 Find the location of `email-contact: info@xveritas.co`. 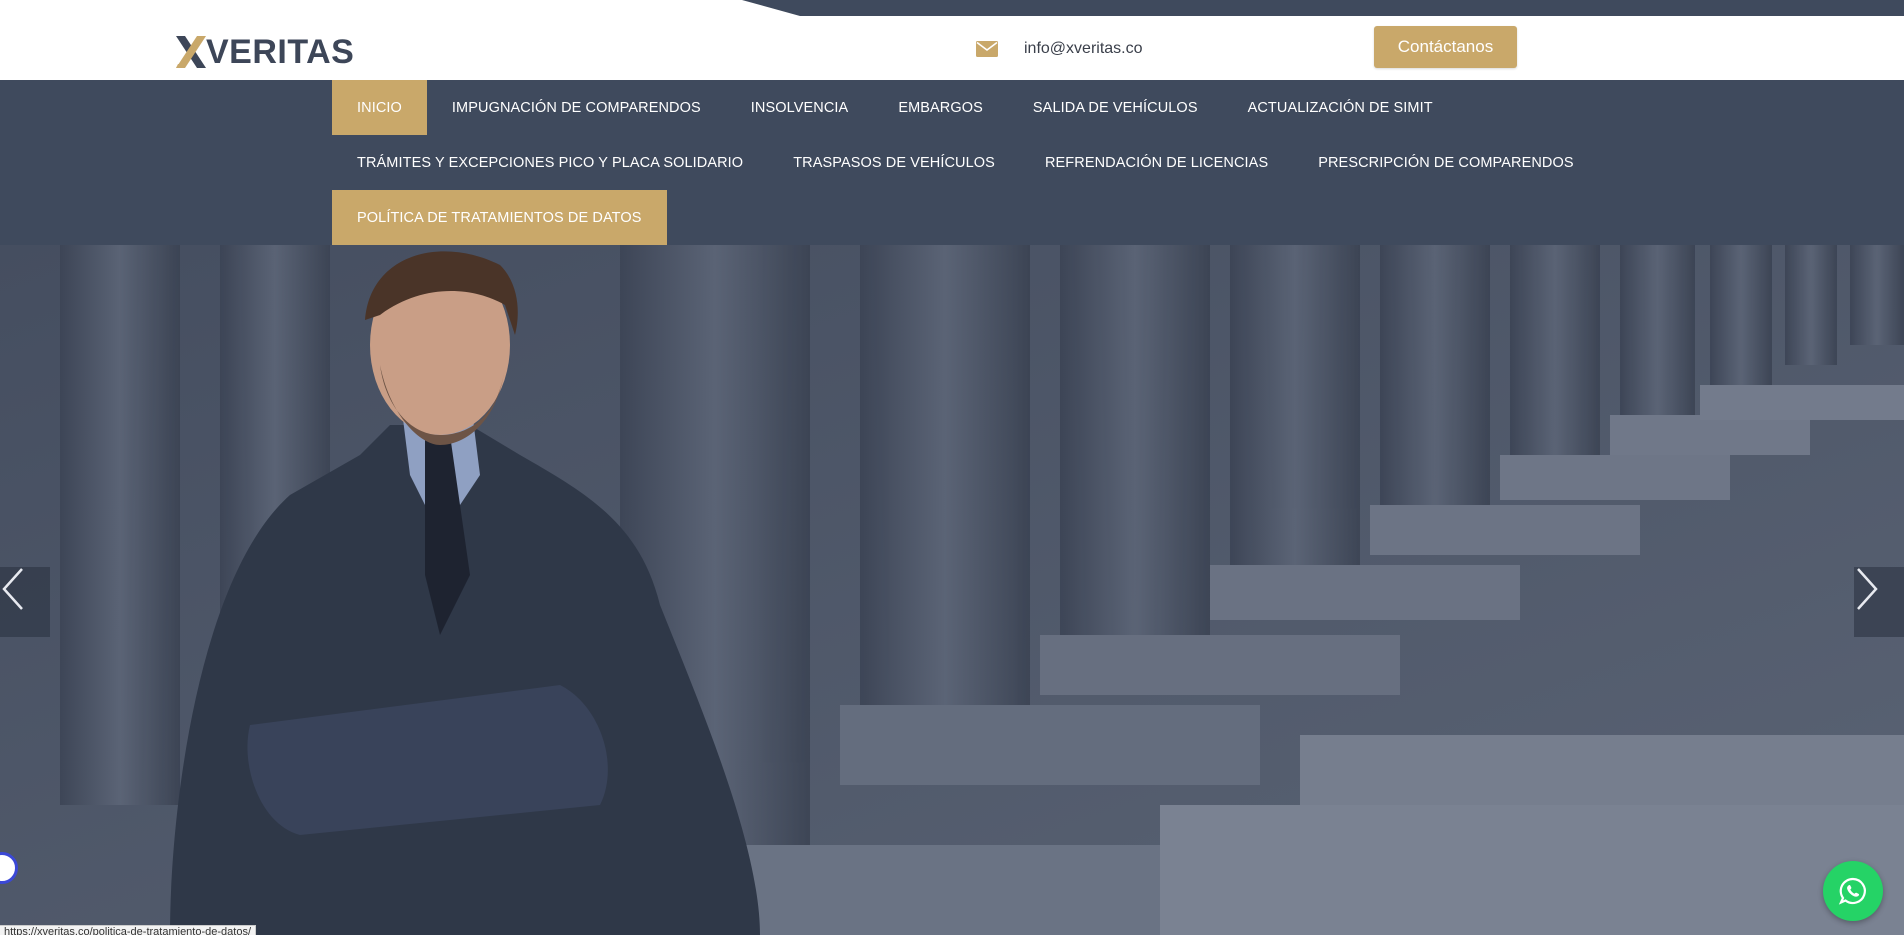

email-contact: info@xveritas.co is located at coordinates (1059, 49).